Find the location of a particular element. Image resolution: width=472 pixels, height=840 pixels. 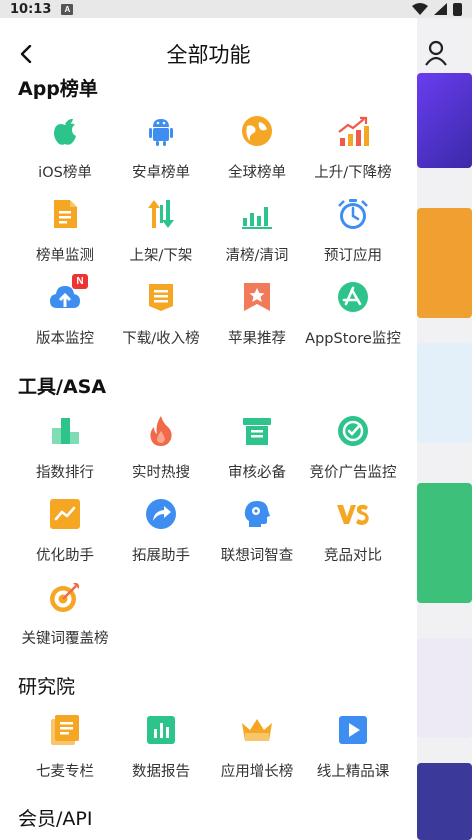

feature-label: 实时热搜 is located at coordinates (161, 473).